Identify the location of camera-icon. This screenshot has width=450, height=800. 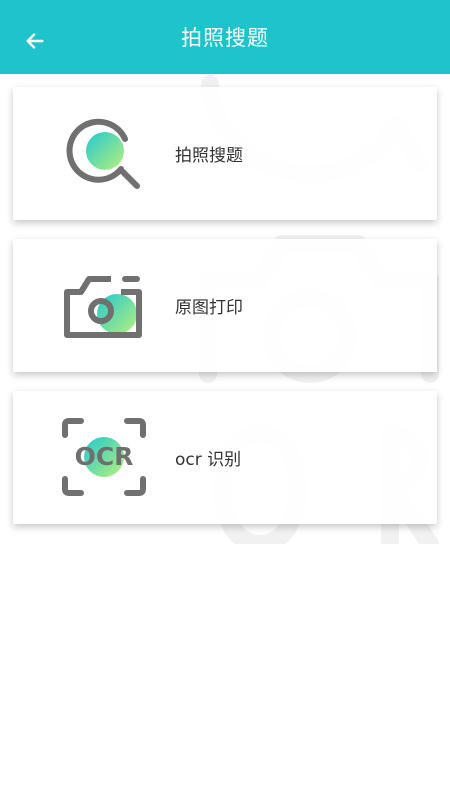
(103, 307).